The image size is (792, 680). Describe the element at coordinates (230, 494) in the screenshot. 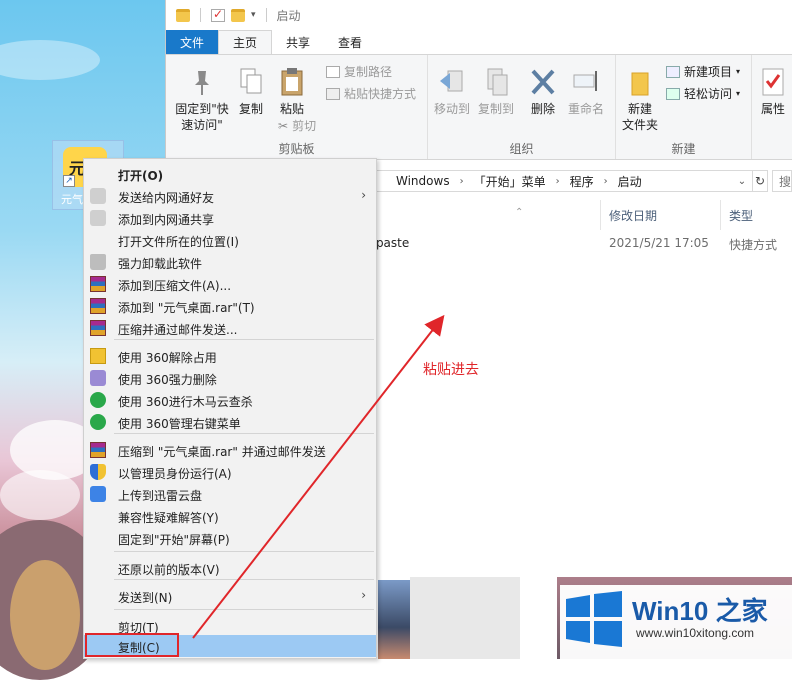

I see `context-menu-item: 上传到迅雷云盘` at that location.